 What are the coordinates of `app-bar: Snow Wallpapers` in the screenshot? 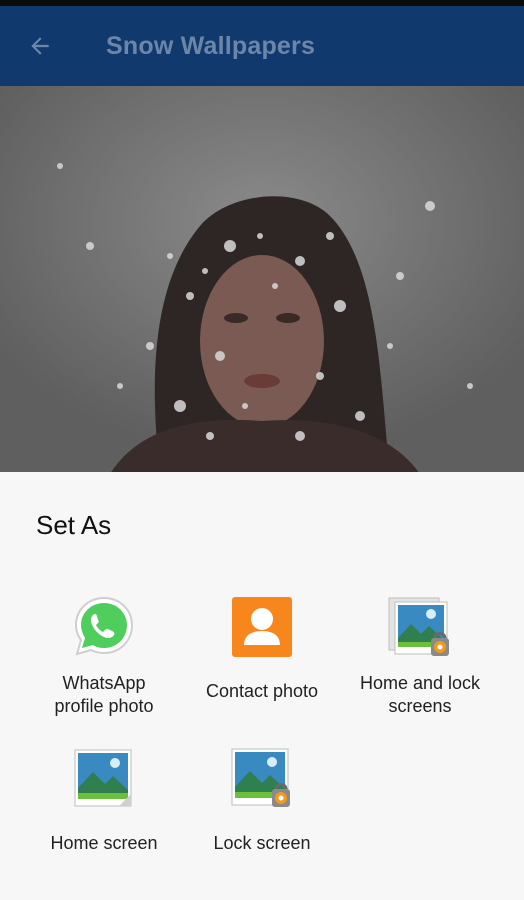 It's located at (262, 46).